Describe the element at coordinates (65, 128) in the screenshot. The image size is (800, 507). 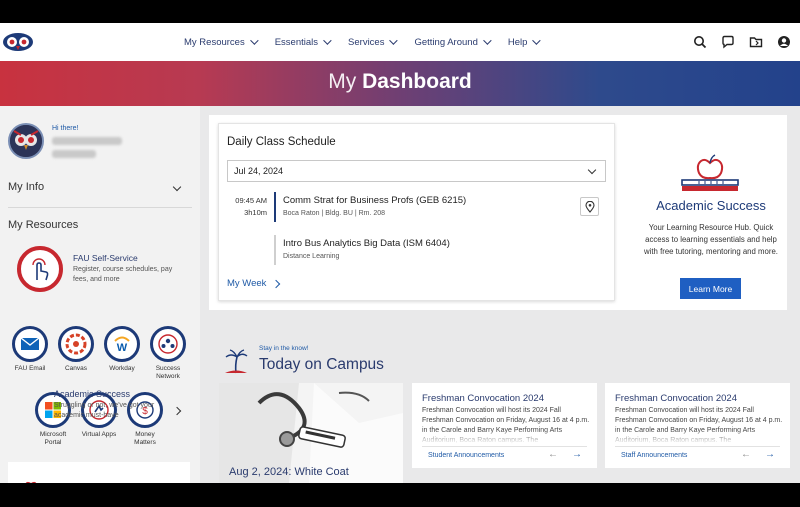
I see `greeting-text: Hi there!` at that location.